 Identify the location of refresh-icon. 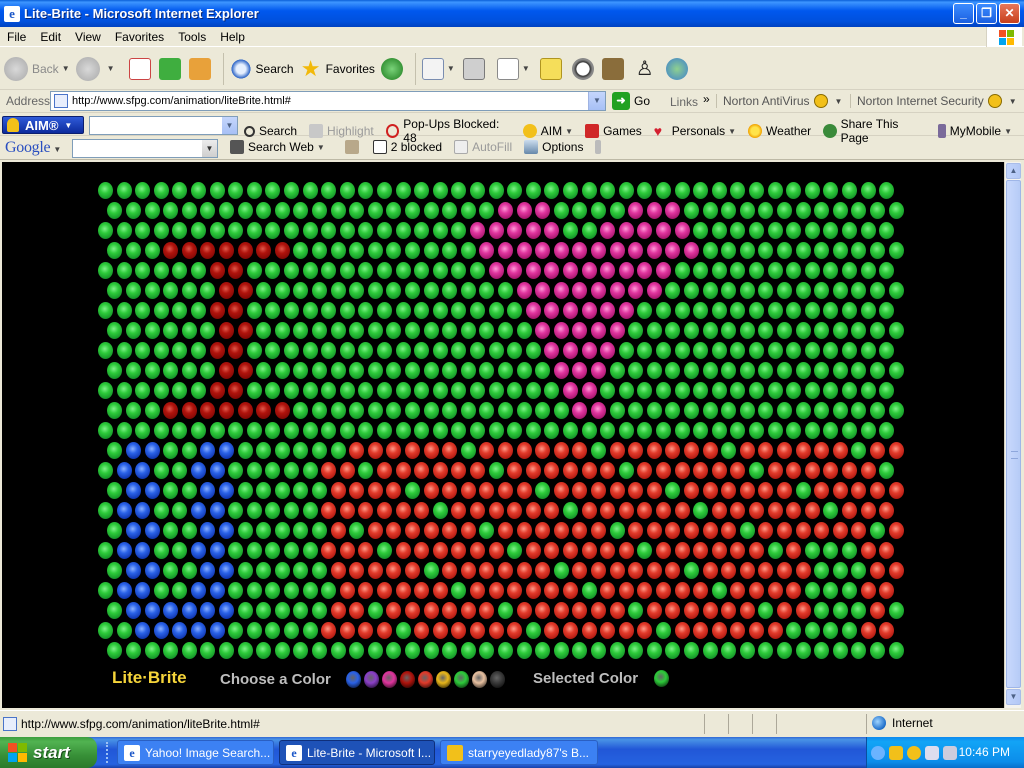
(169, 68).